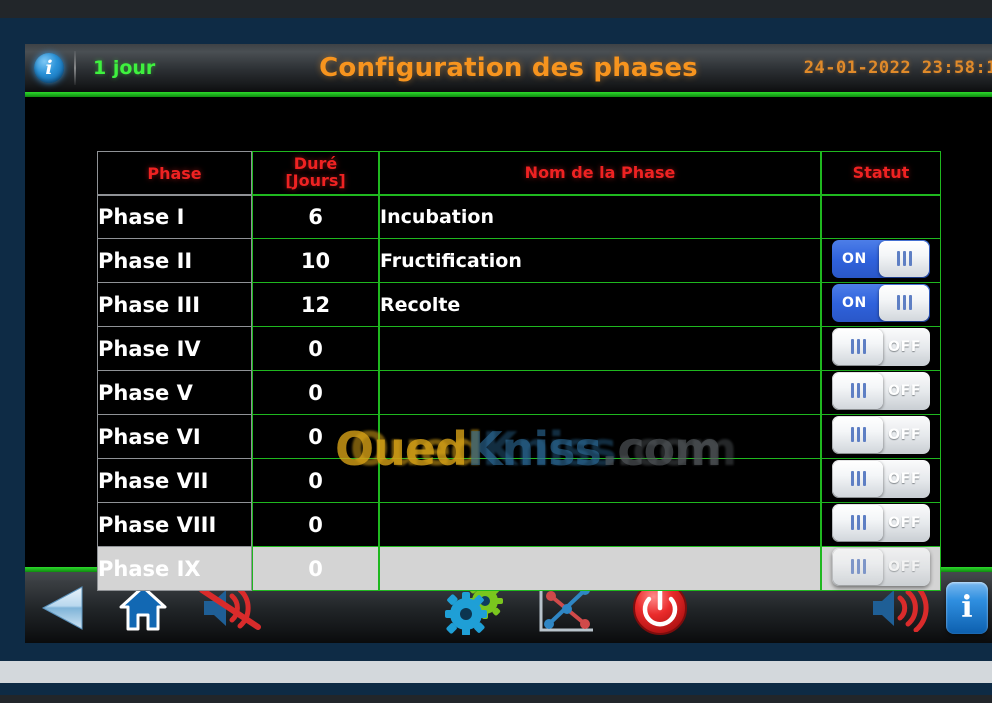  What do you see at coordinates (881, 217) in the screenshot?
I see `cell-status` at bounding box center [881, 217].